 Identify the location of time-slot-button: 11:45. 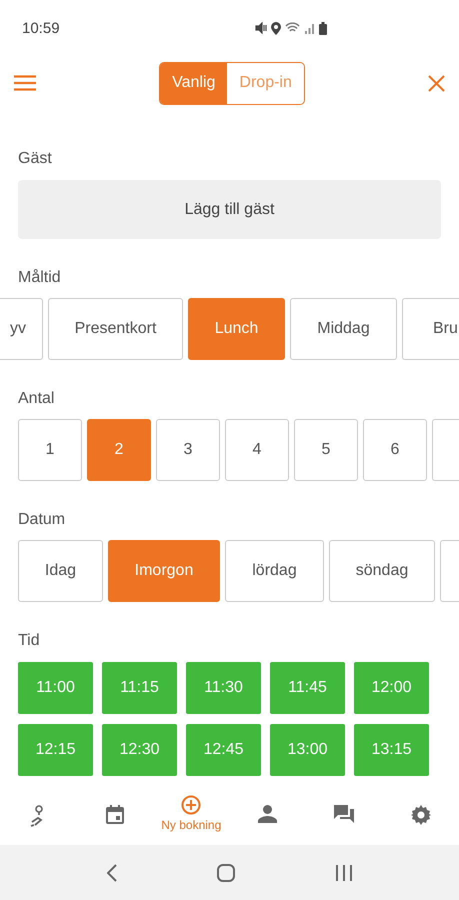
(307, 688).